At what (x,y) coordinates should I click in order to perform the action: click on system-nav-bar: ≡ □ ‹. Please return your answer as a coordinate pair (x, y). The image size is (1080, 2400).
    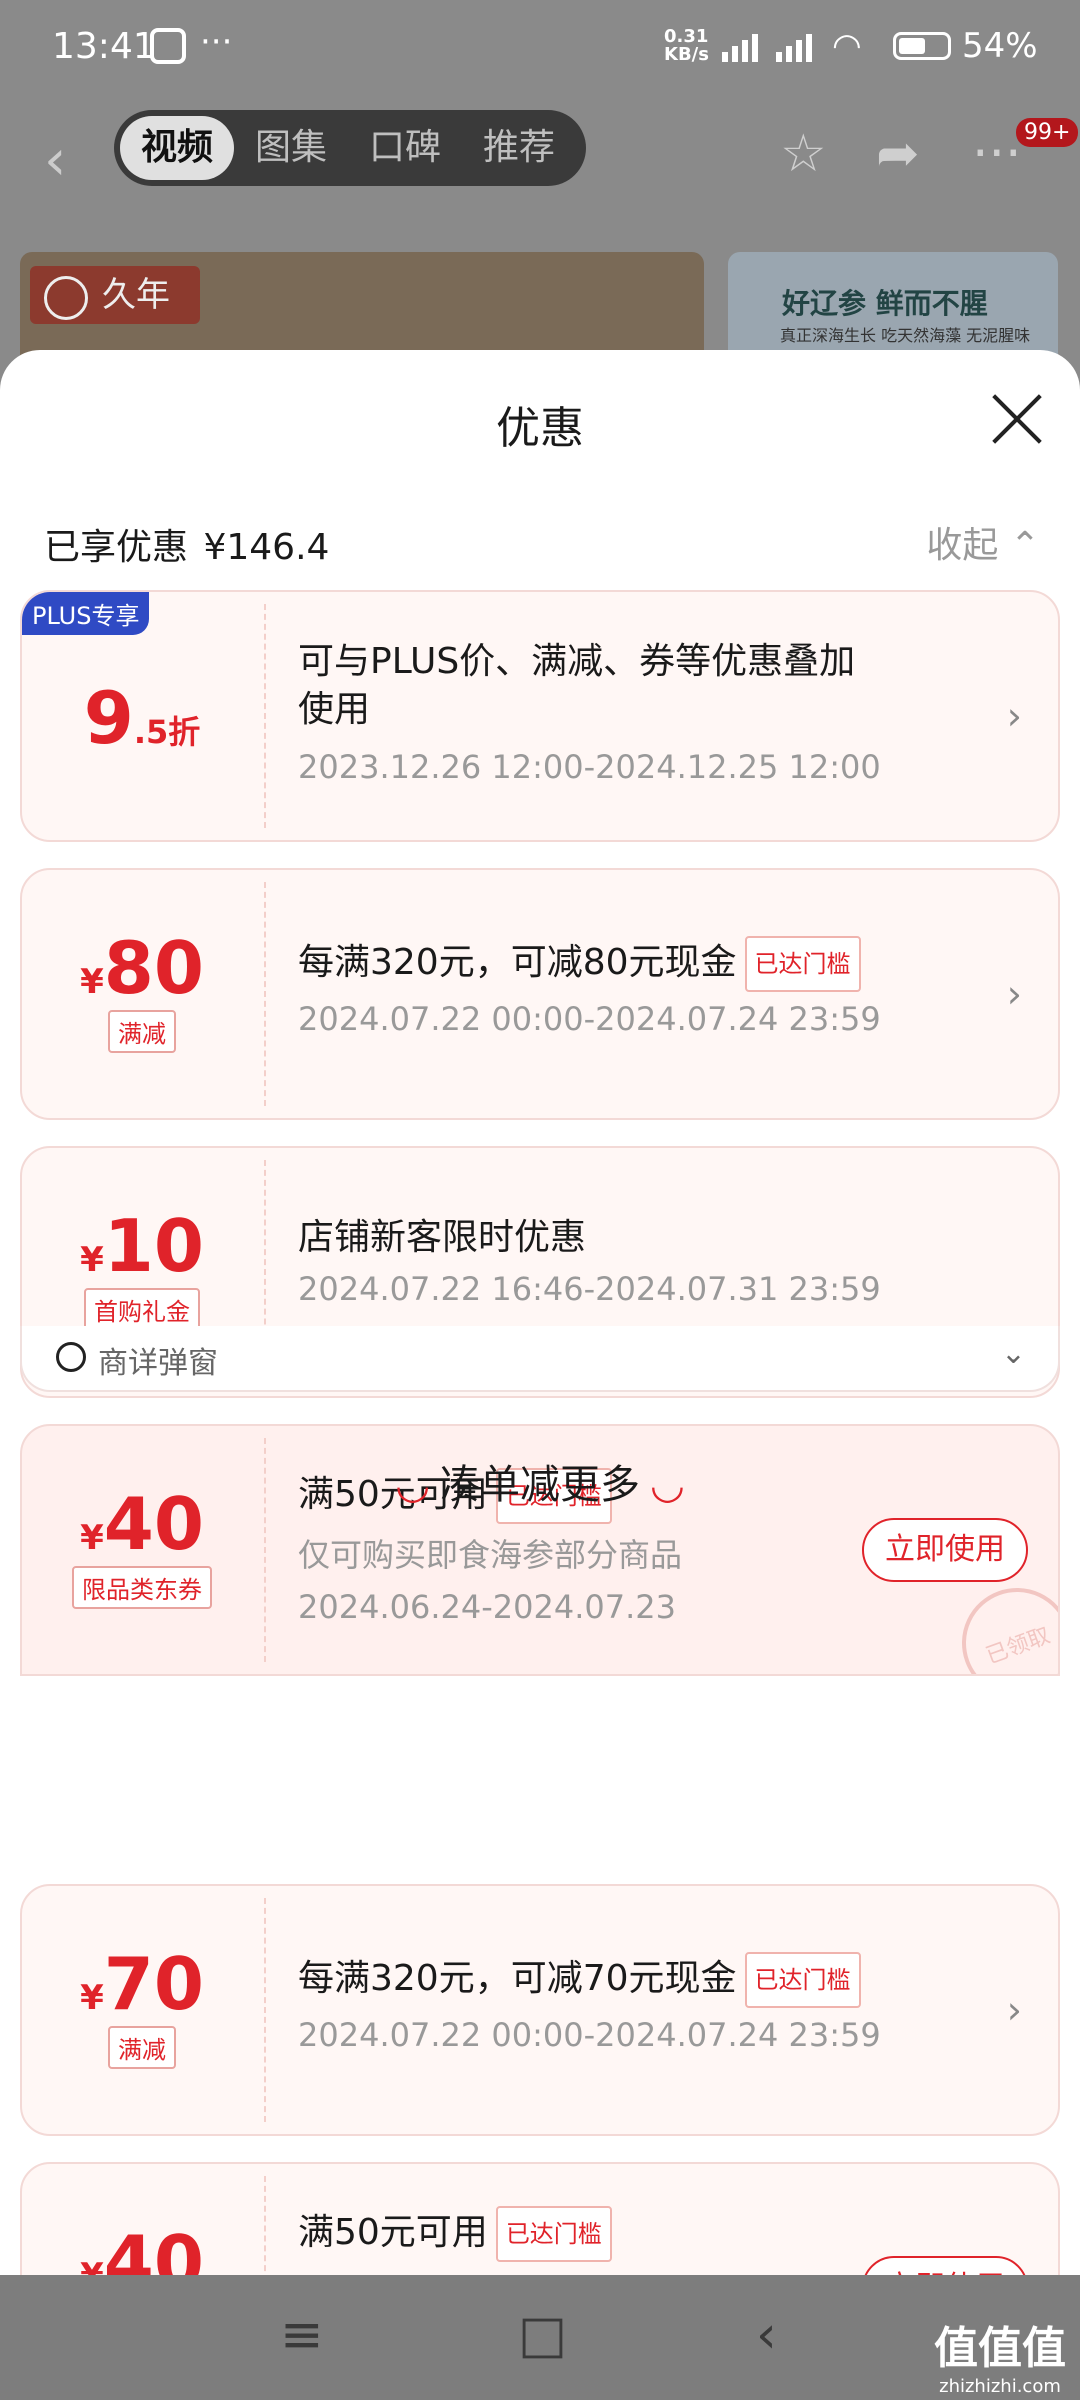
    Looking at the image, I should click on (540, 2337).